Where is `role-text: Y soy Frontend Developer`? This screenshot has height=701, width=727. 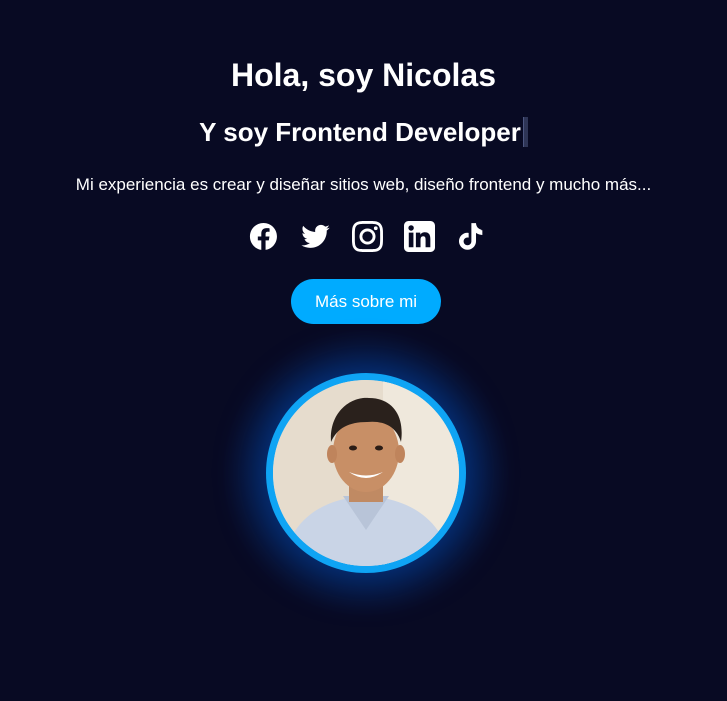
role-text: Y soy Frontend Developer is located at coordinates (360, 132).